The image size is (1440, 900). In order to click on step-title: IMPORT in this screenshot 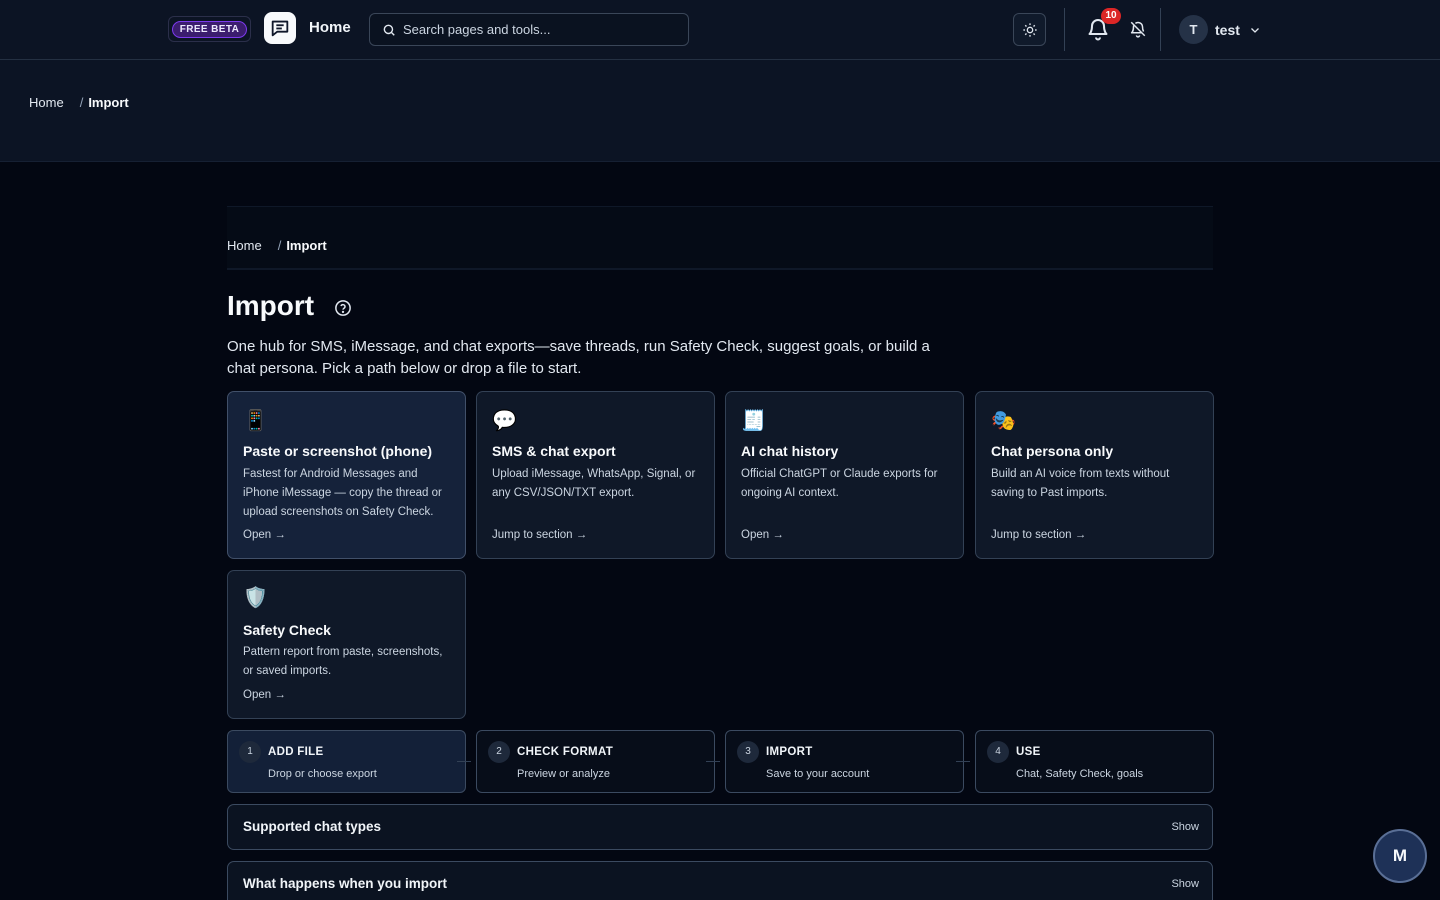, I will do `click(789, 752)`.